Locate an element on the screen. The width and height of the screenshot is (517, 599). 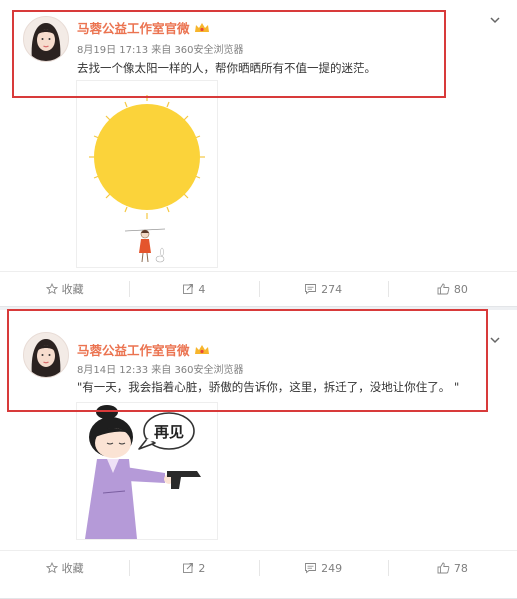
like-button: 78 is located at coordinates (452, 568).